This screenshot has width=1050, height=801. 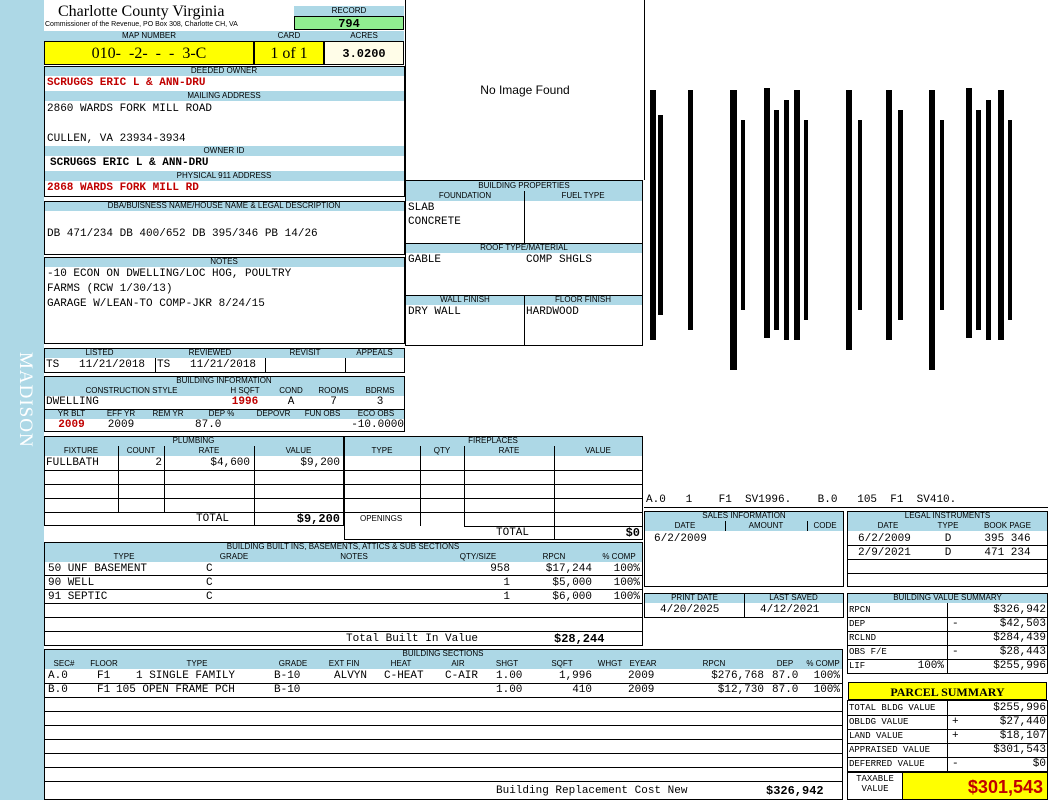 What do you see at coordinates (947, 549) in the screenshot?
I see `legal-instr-box` at bounding box center [947, 549].